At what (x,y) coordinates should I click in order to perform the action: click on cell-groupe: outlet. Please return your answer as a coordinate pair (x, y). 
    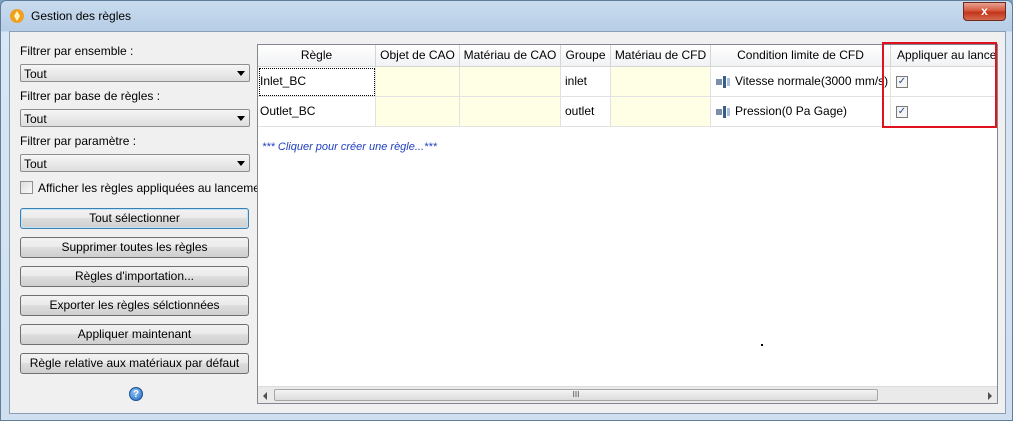
    Looking at the image, I should click on (586, 112).